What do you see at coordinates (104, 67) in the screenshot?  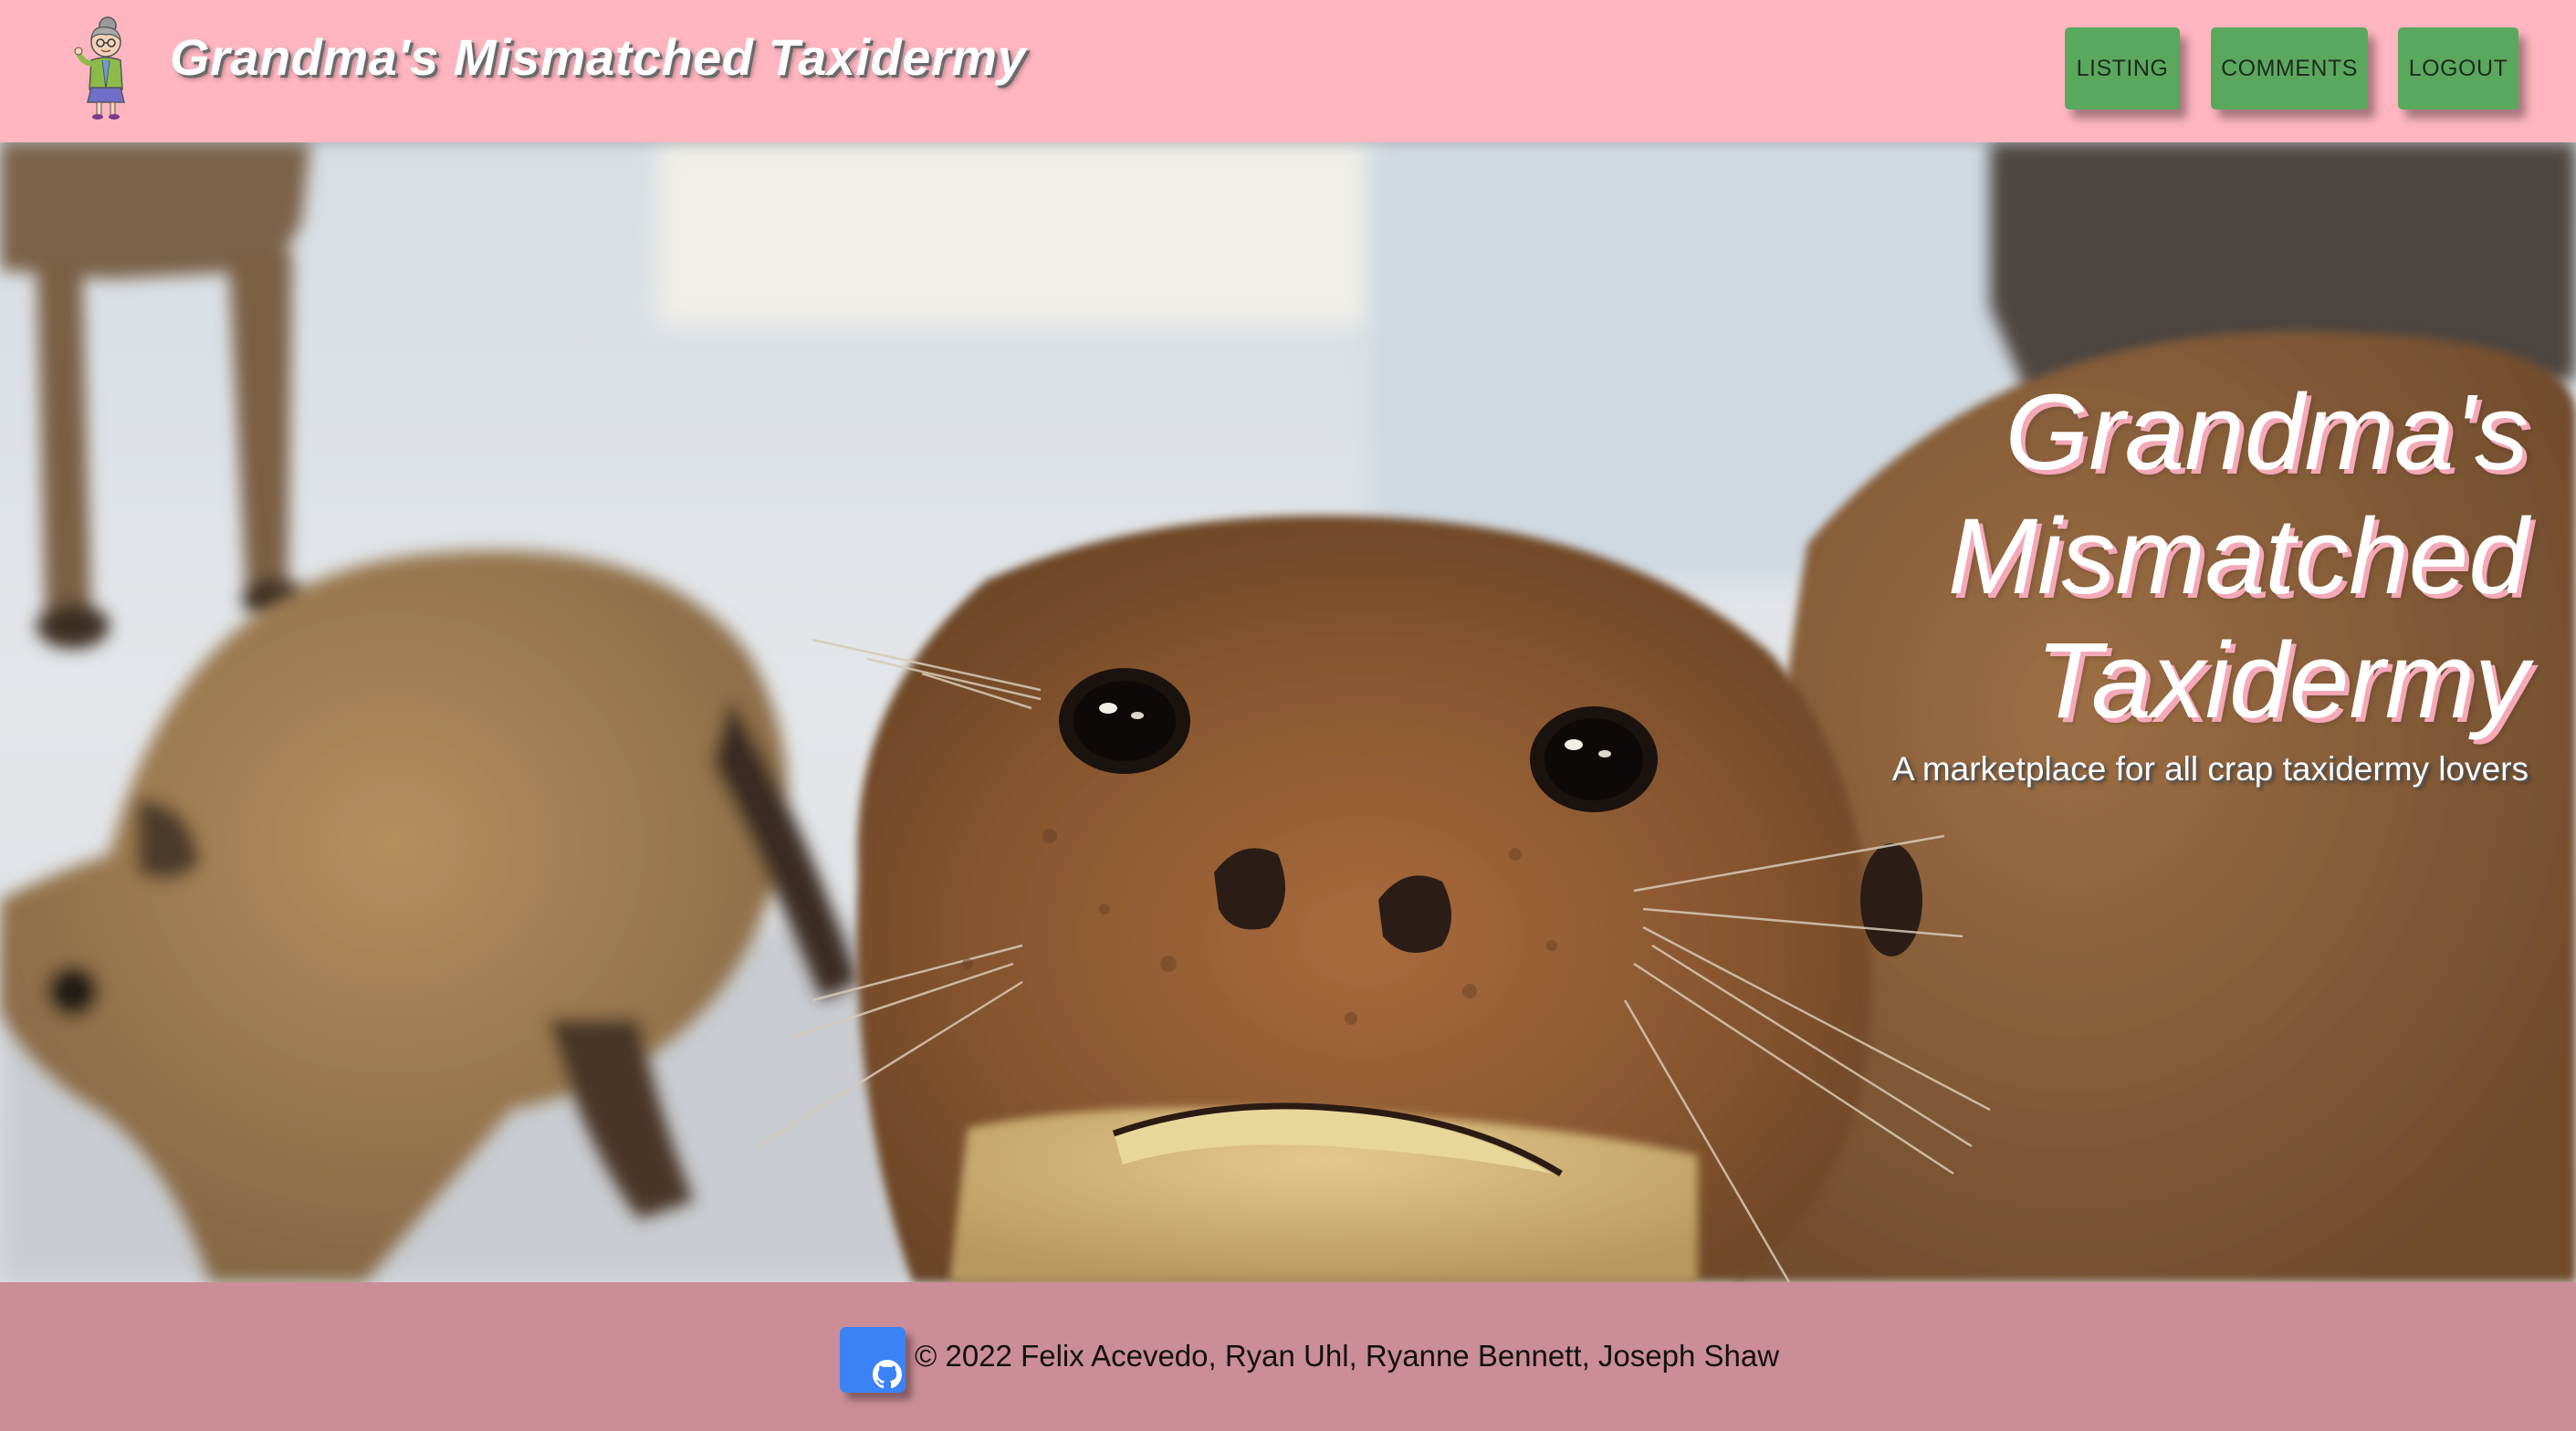 I see `grandma-icon` at bounding box center [104, 67].